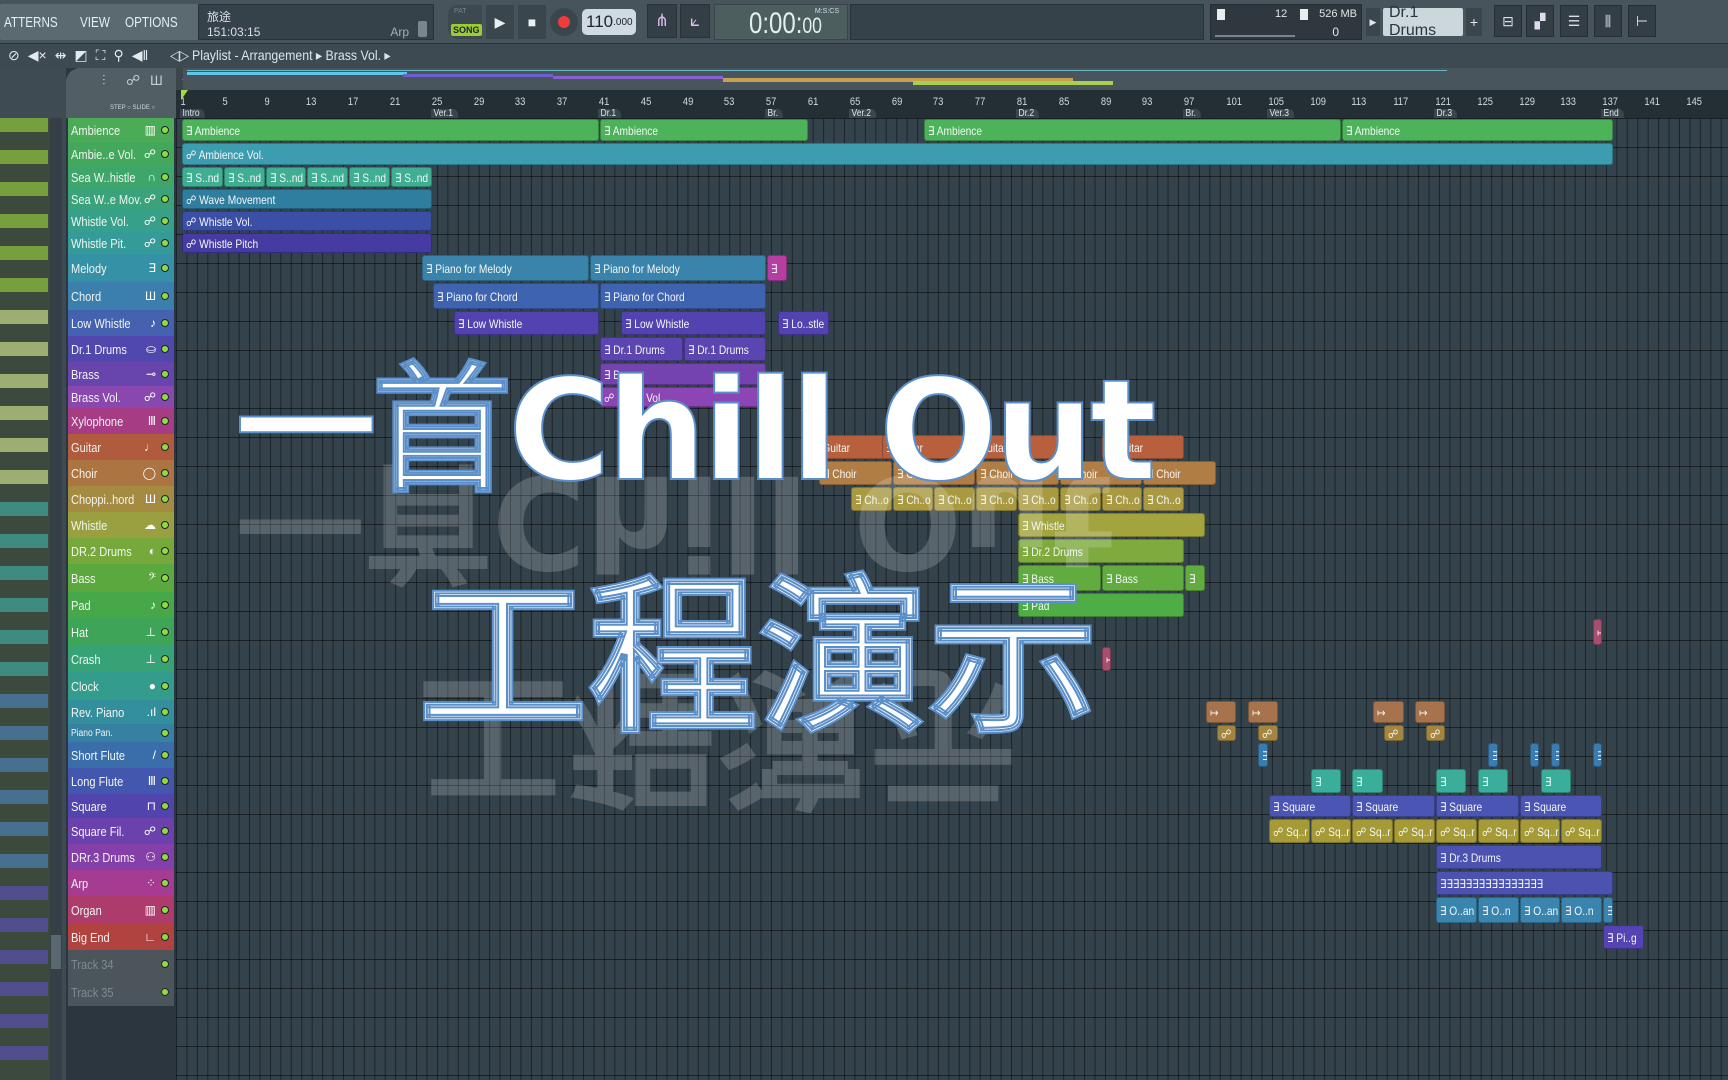  Describe the element at coordinates (121, 551) in the screenshot. I see `track-header: DR.2 Drums ◐` at that location.